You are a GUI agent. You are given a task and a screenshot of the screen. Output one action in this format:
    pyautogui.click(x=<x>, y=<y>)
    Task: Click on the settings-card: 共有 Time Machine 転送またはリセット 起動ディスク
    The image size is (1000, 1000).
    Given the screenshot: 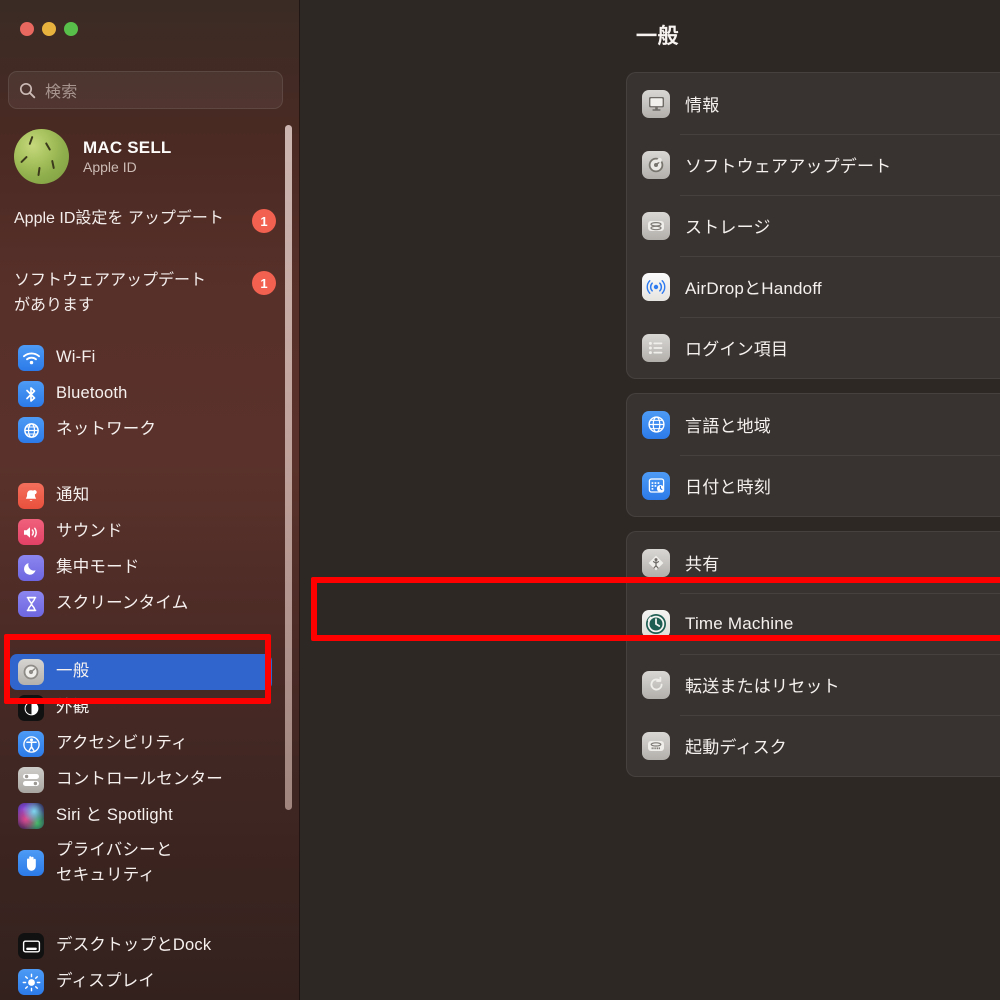 What is the action you would take?
    pyautogui.click(x=813, y=654)
    